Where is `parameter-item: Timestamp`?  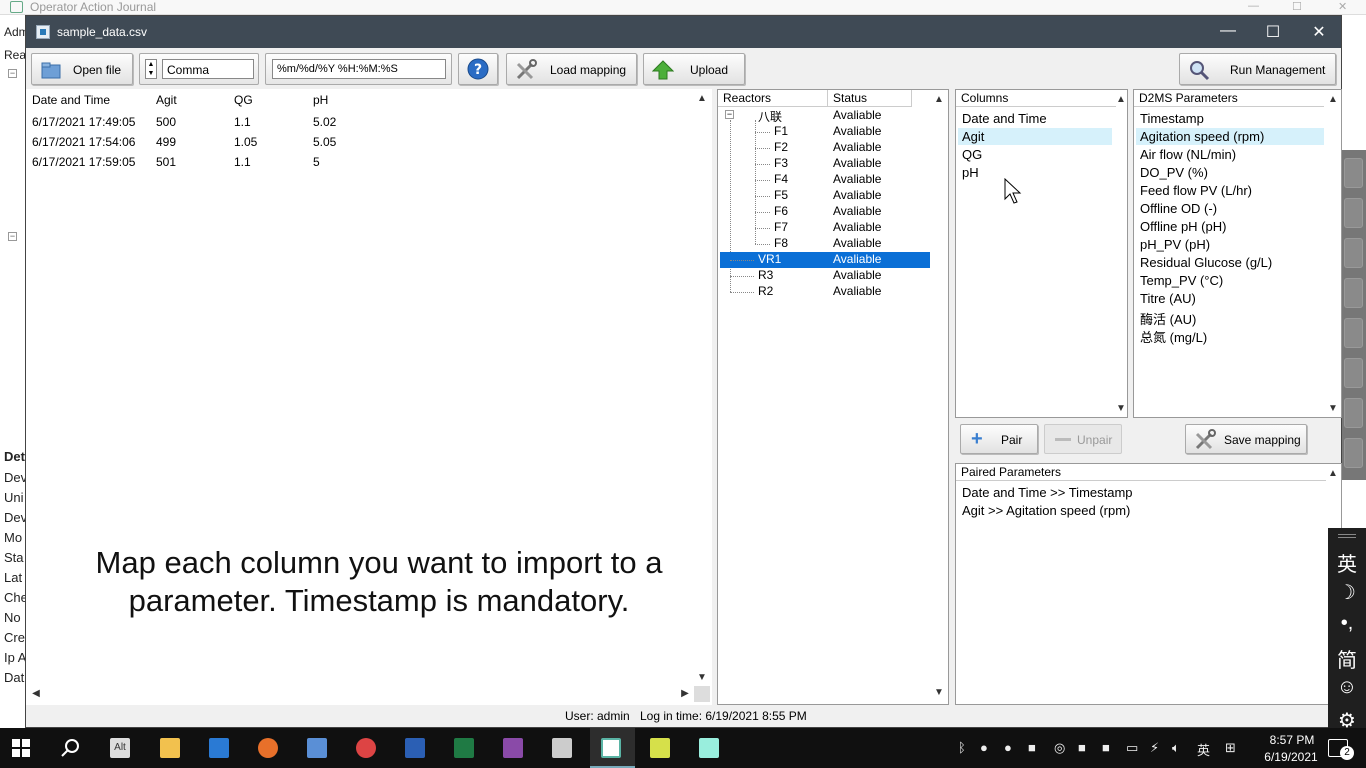
parameter-item: Timestamp is located at coordinates (1172, 118).